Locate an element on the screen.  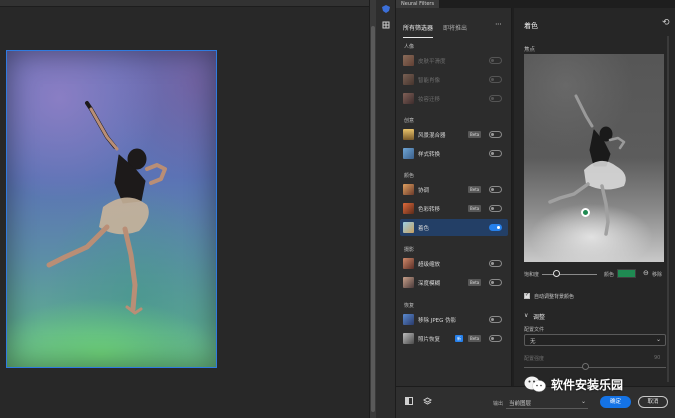
profile-value: 无 is located at coordinates (533, 342).